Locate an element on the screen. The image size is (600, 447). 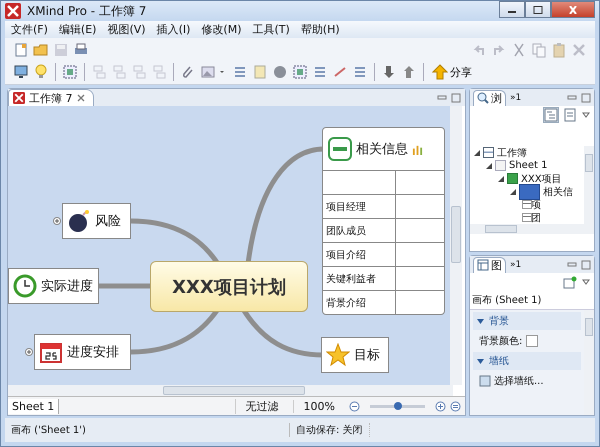
table-cell: 关键利益者 is located at coordinates (359, 278).